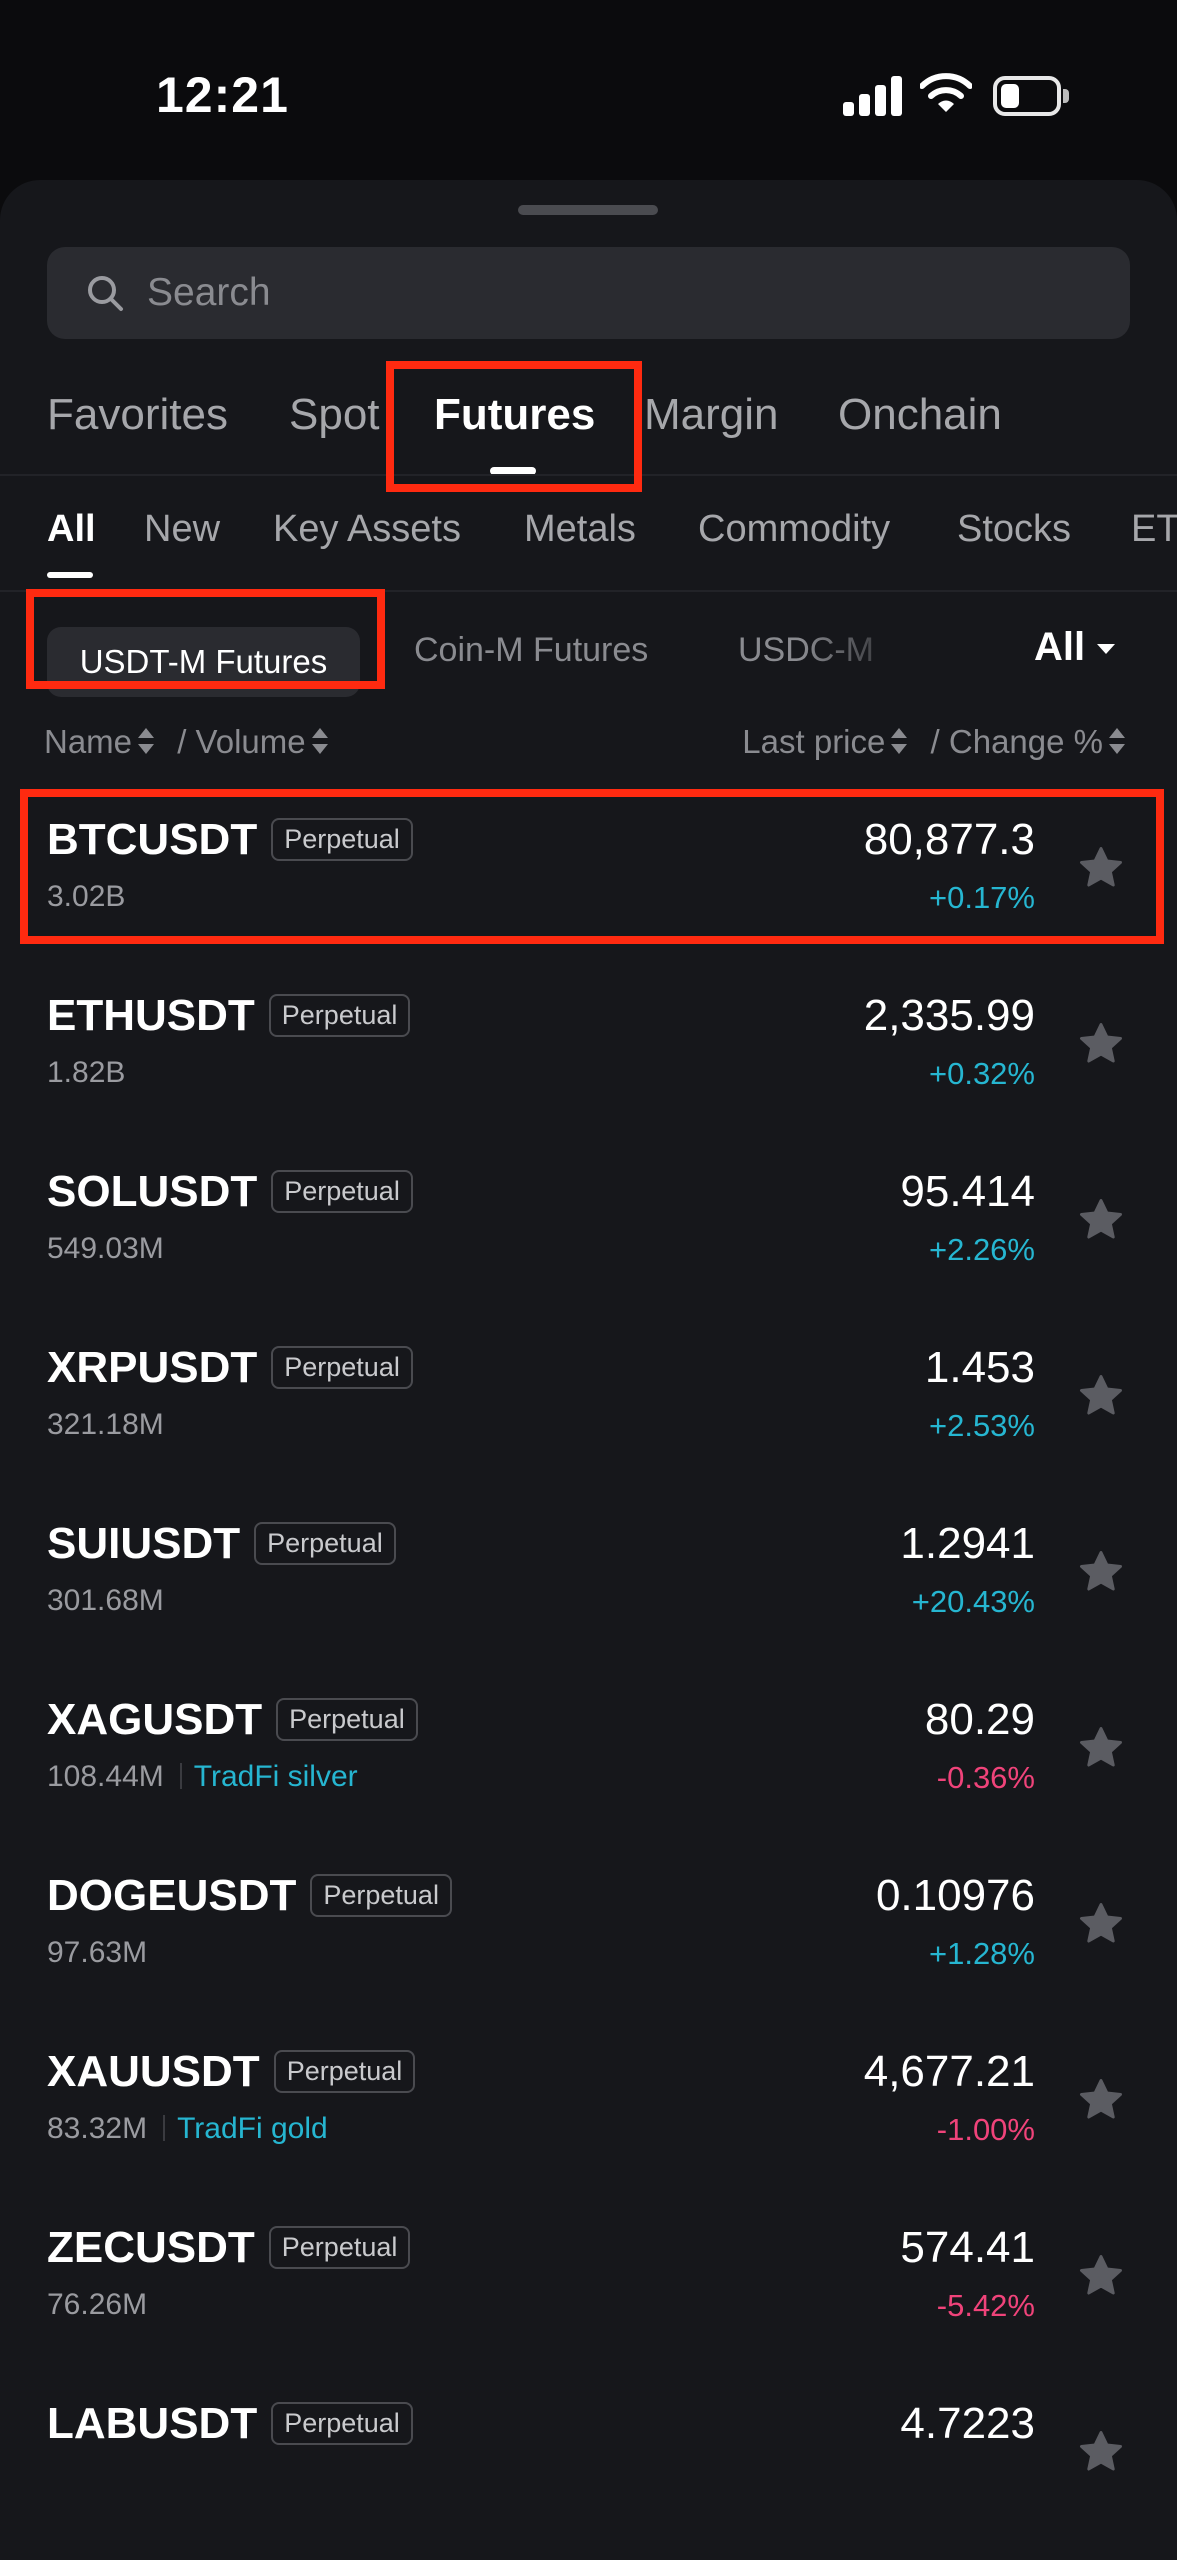 This screenshot has height=2560, width=1177. I want to click on cellular-signal-icon, so click(873, 96).